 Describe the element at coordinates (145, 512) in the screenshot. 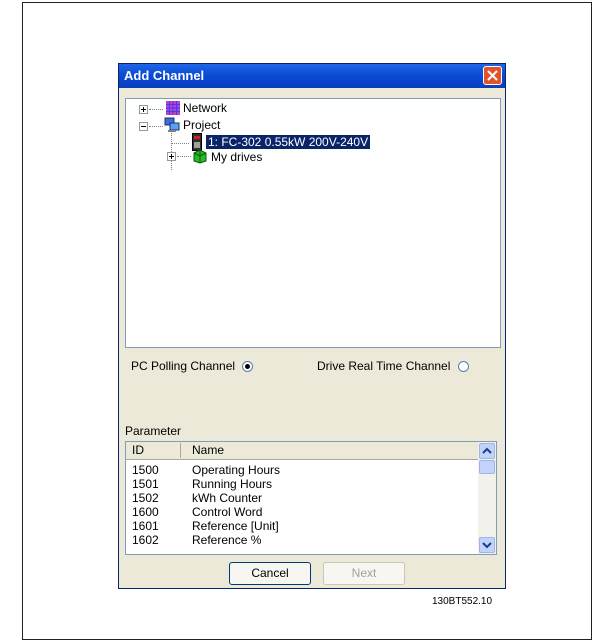

I see `param-id: 1600` at that location.